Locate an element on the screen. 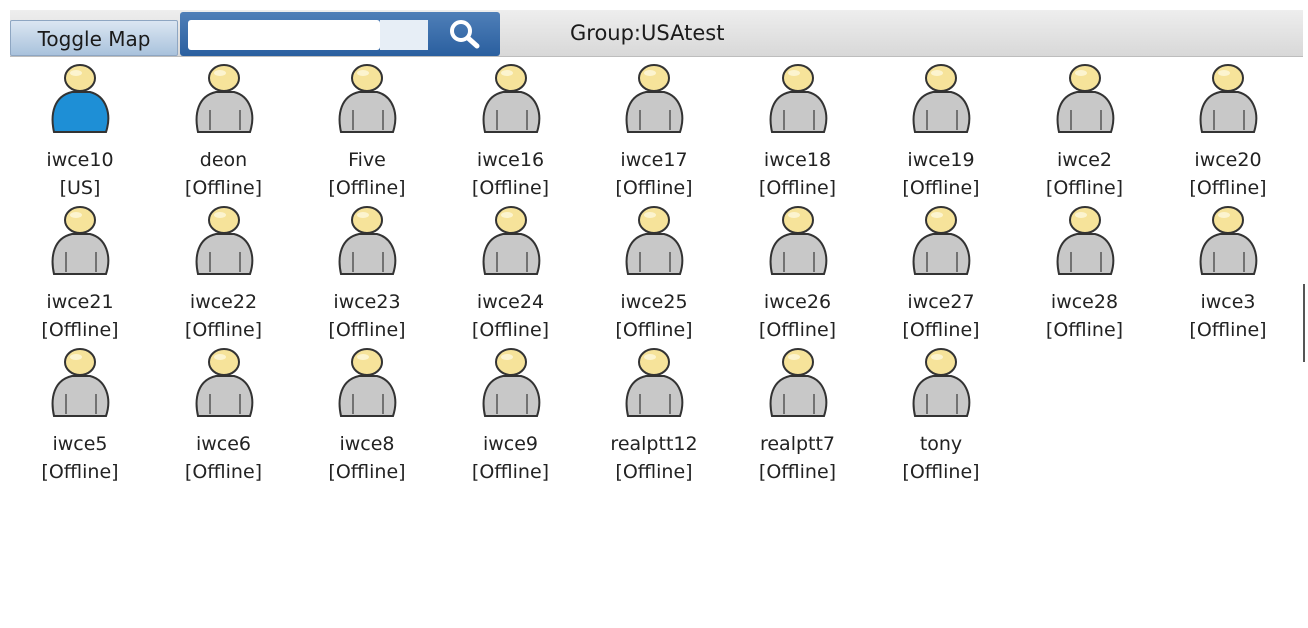  user-tile: realptt7 [Offline] is located at coordinates (798, 416).